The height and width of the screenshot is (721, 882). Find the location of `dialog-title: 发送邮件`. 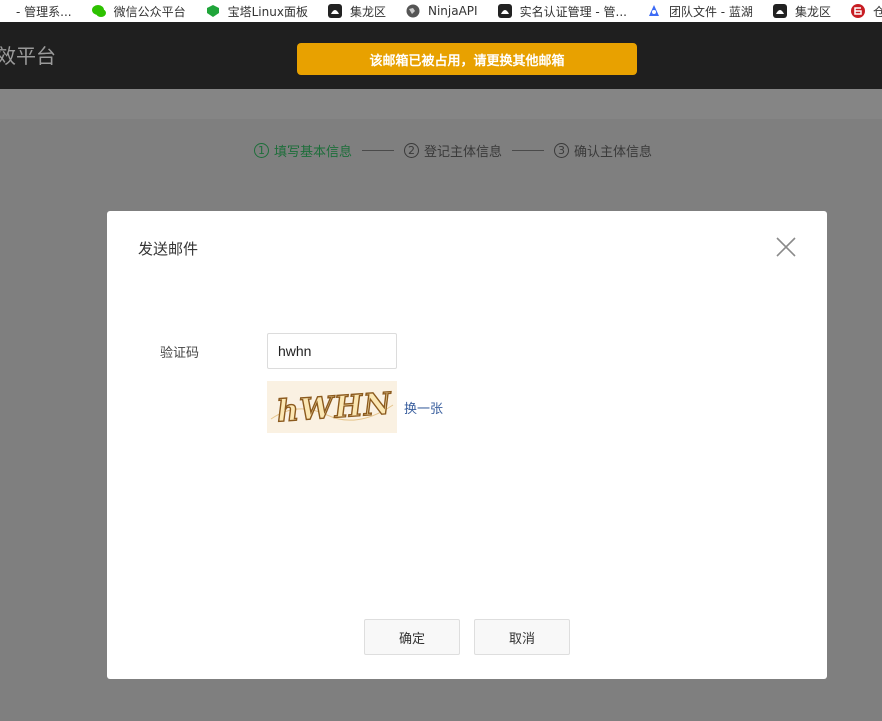

dialog-title: 发送邮件 is located at coordinates (168, 249).